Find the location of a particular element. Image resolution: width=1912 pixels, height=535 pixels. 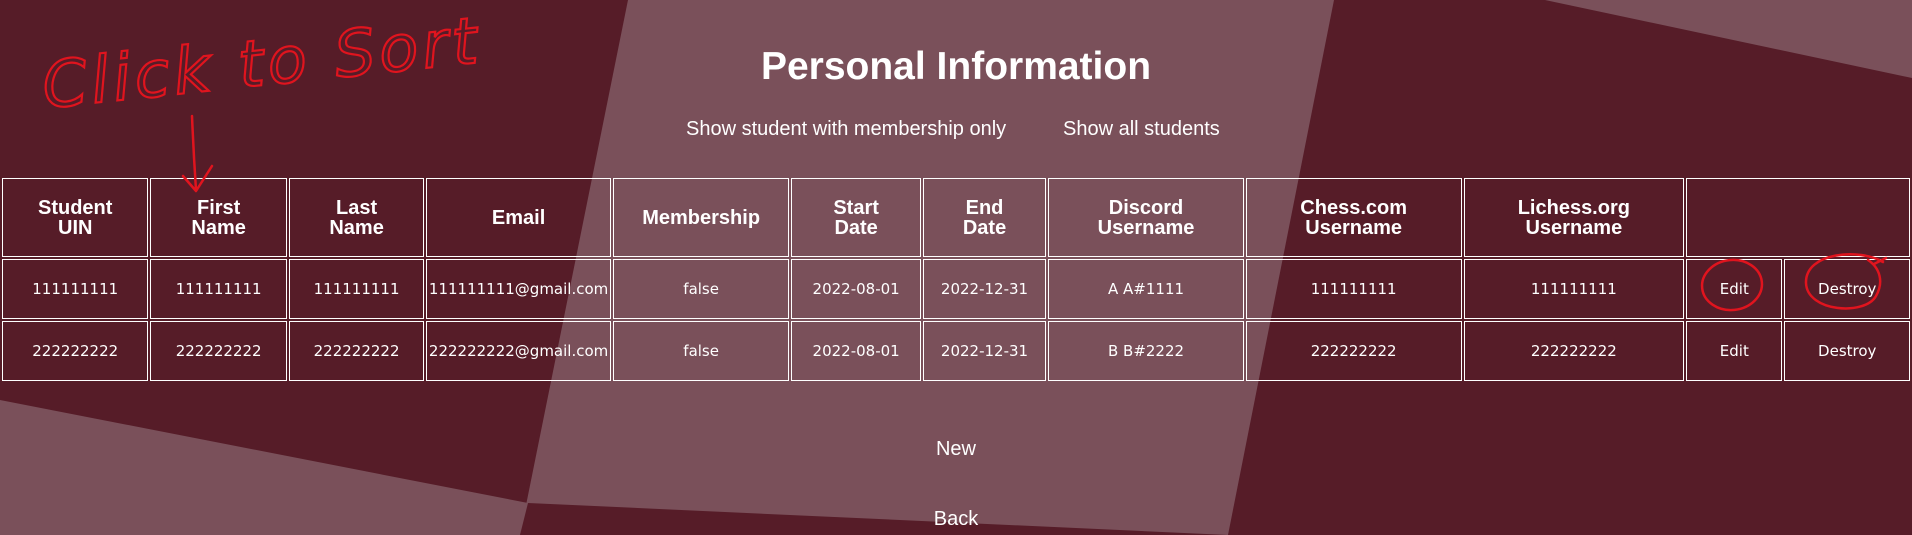

header-lichess-username: Lichess.org Username is located at coordinates (1574, 217).